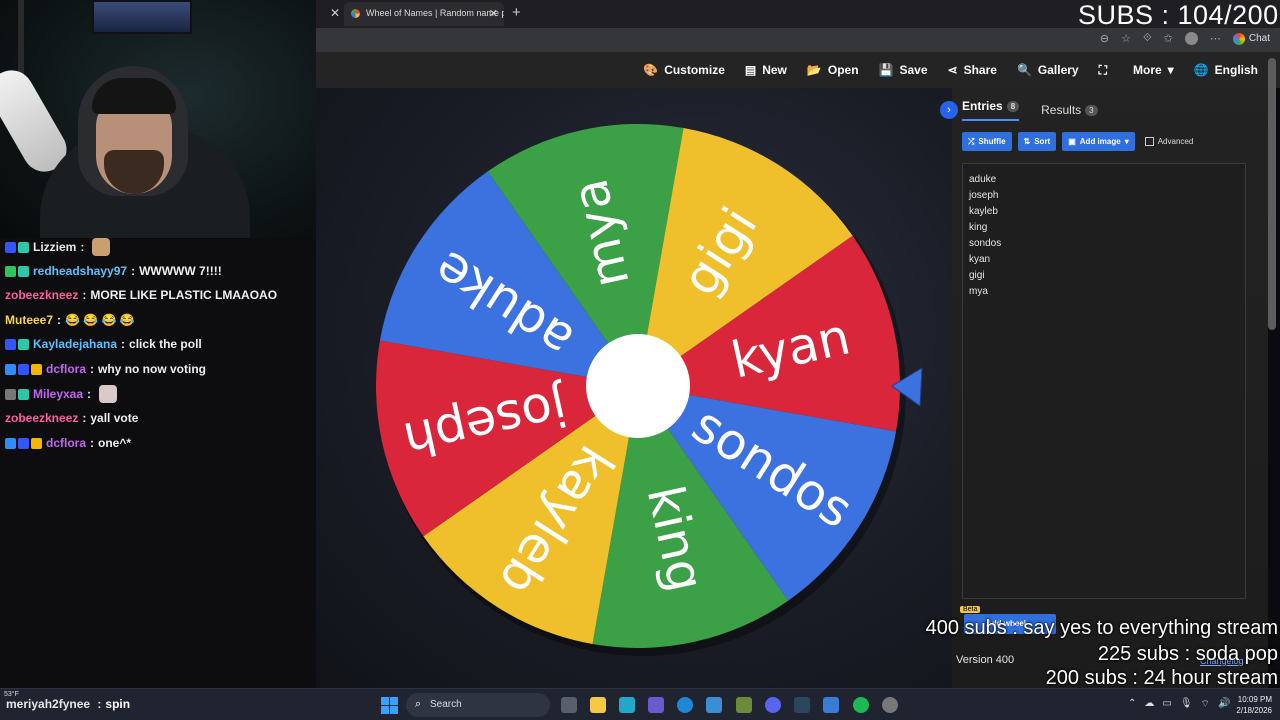 Image resolution: width=1280 pixels, height=720 pixels. What do you see at coordinates (685, 705) in the screenshot?
I see `edge-icon` at bounding box center [685, 705].